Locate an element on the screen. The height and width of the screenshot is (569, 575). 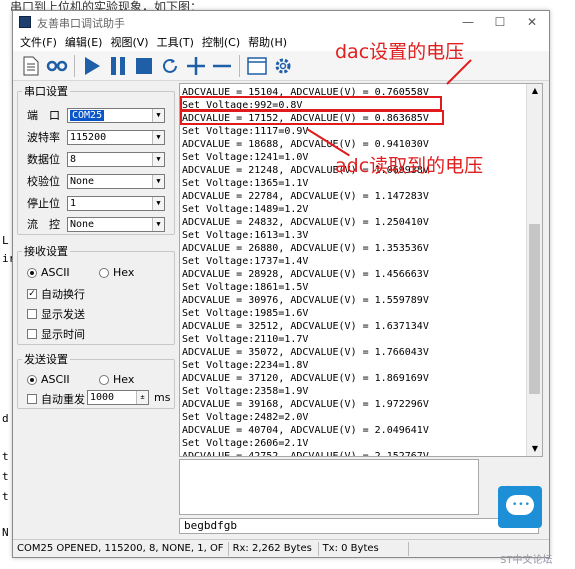
plus-icon is located at coordinates (196, 66).